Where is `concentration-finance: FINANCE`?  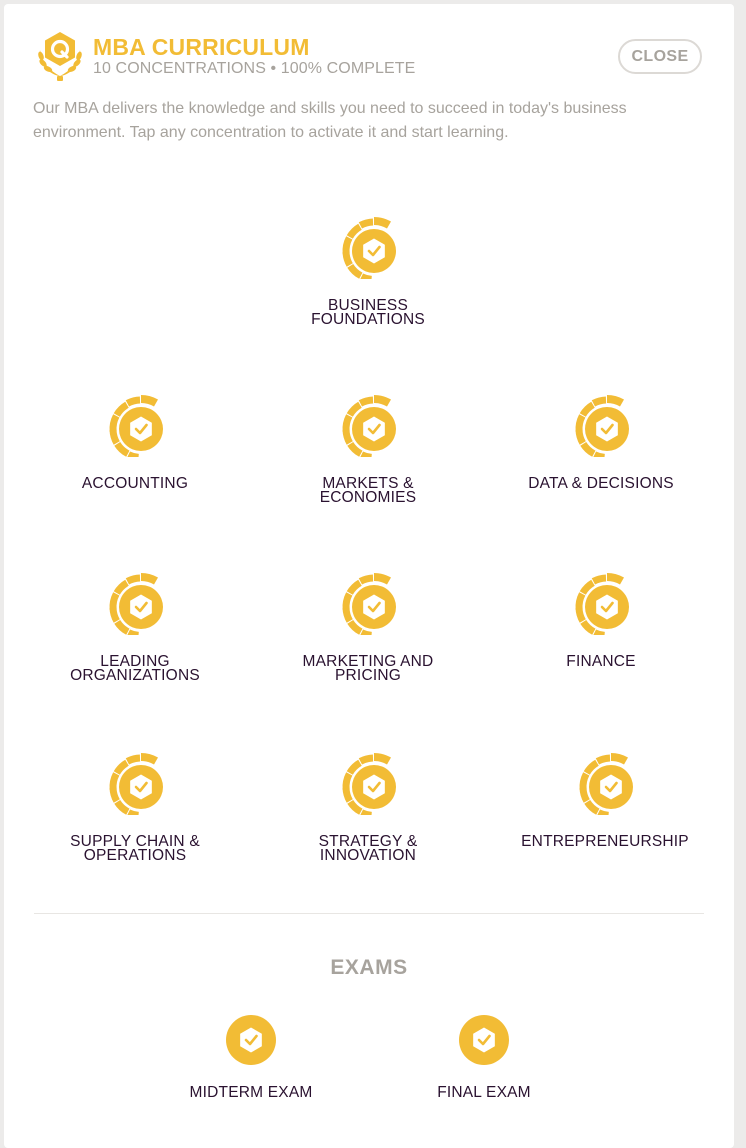
concentration-finance: FINANCE is located at coordinates (601, 630).